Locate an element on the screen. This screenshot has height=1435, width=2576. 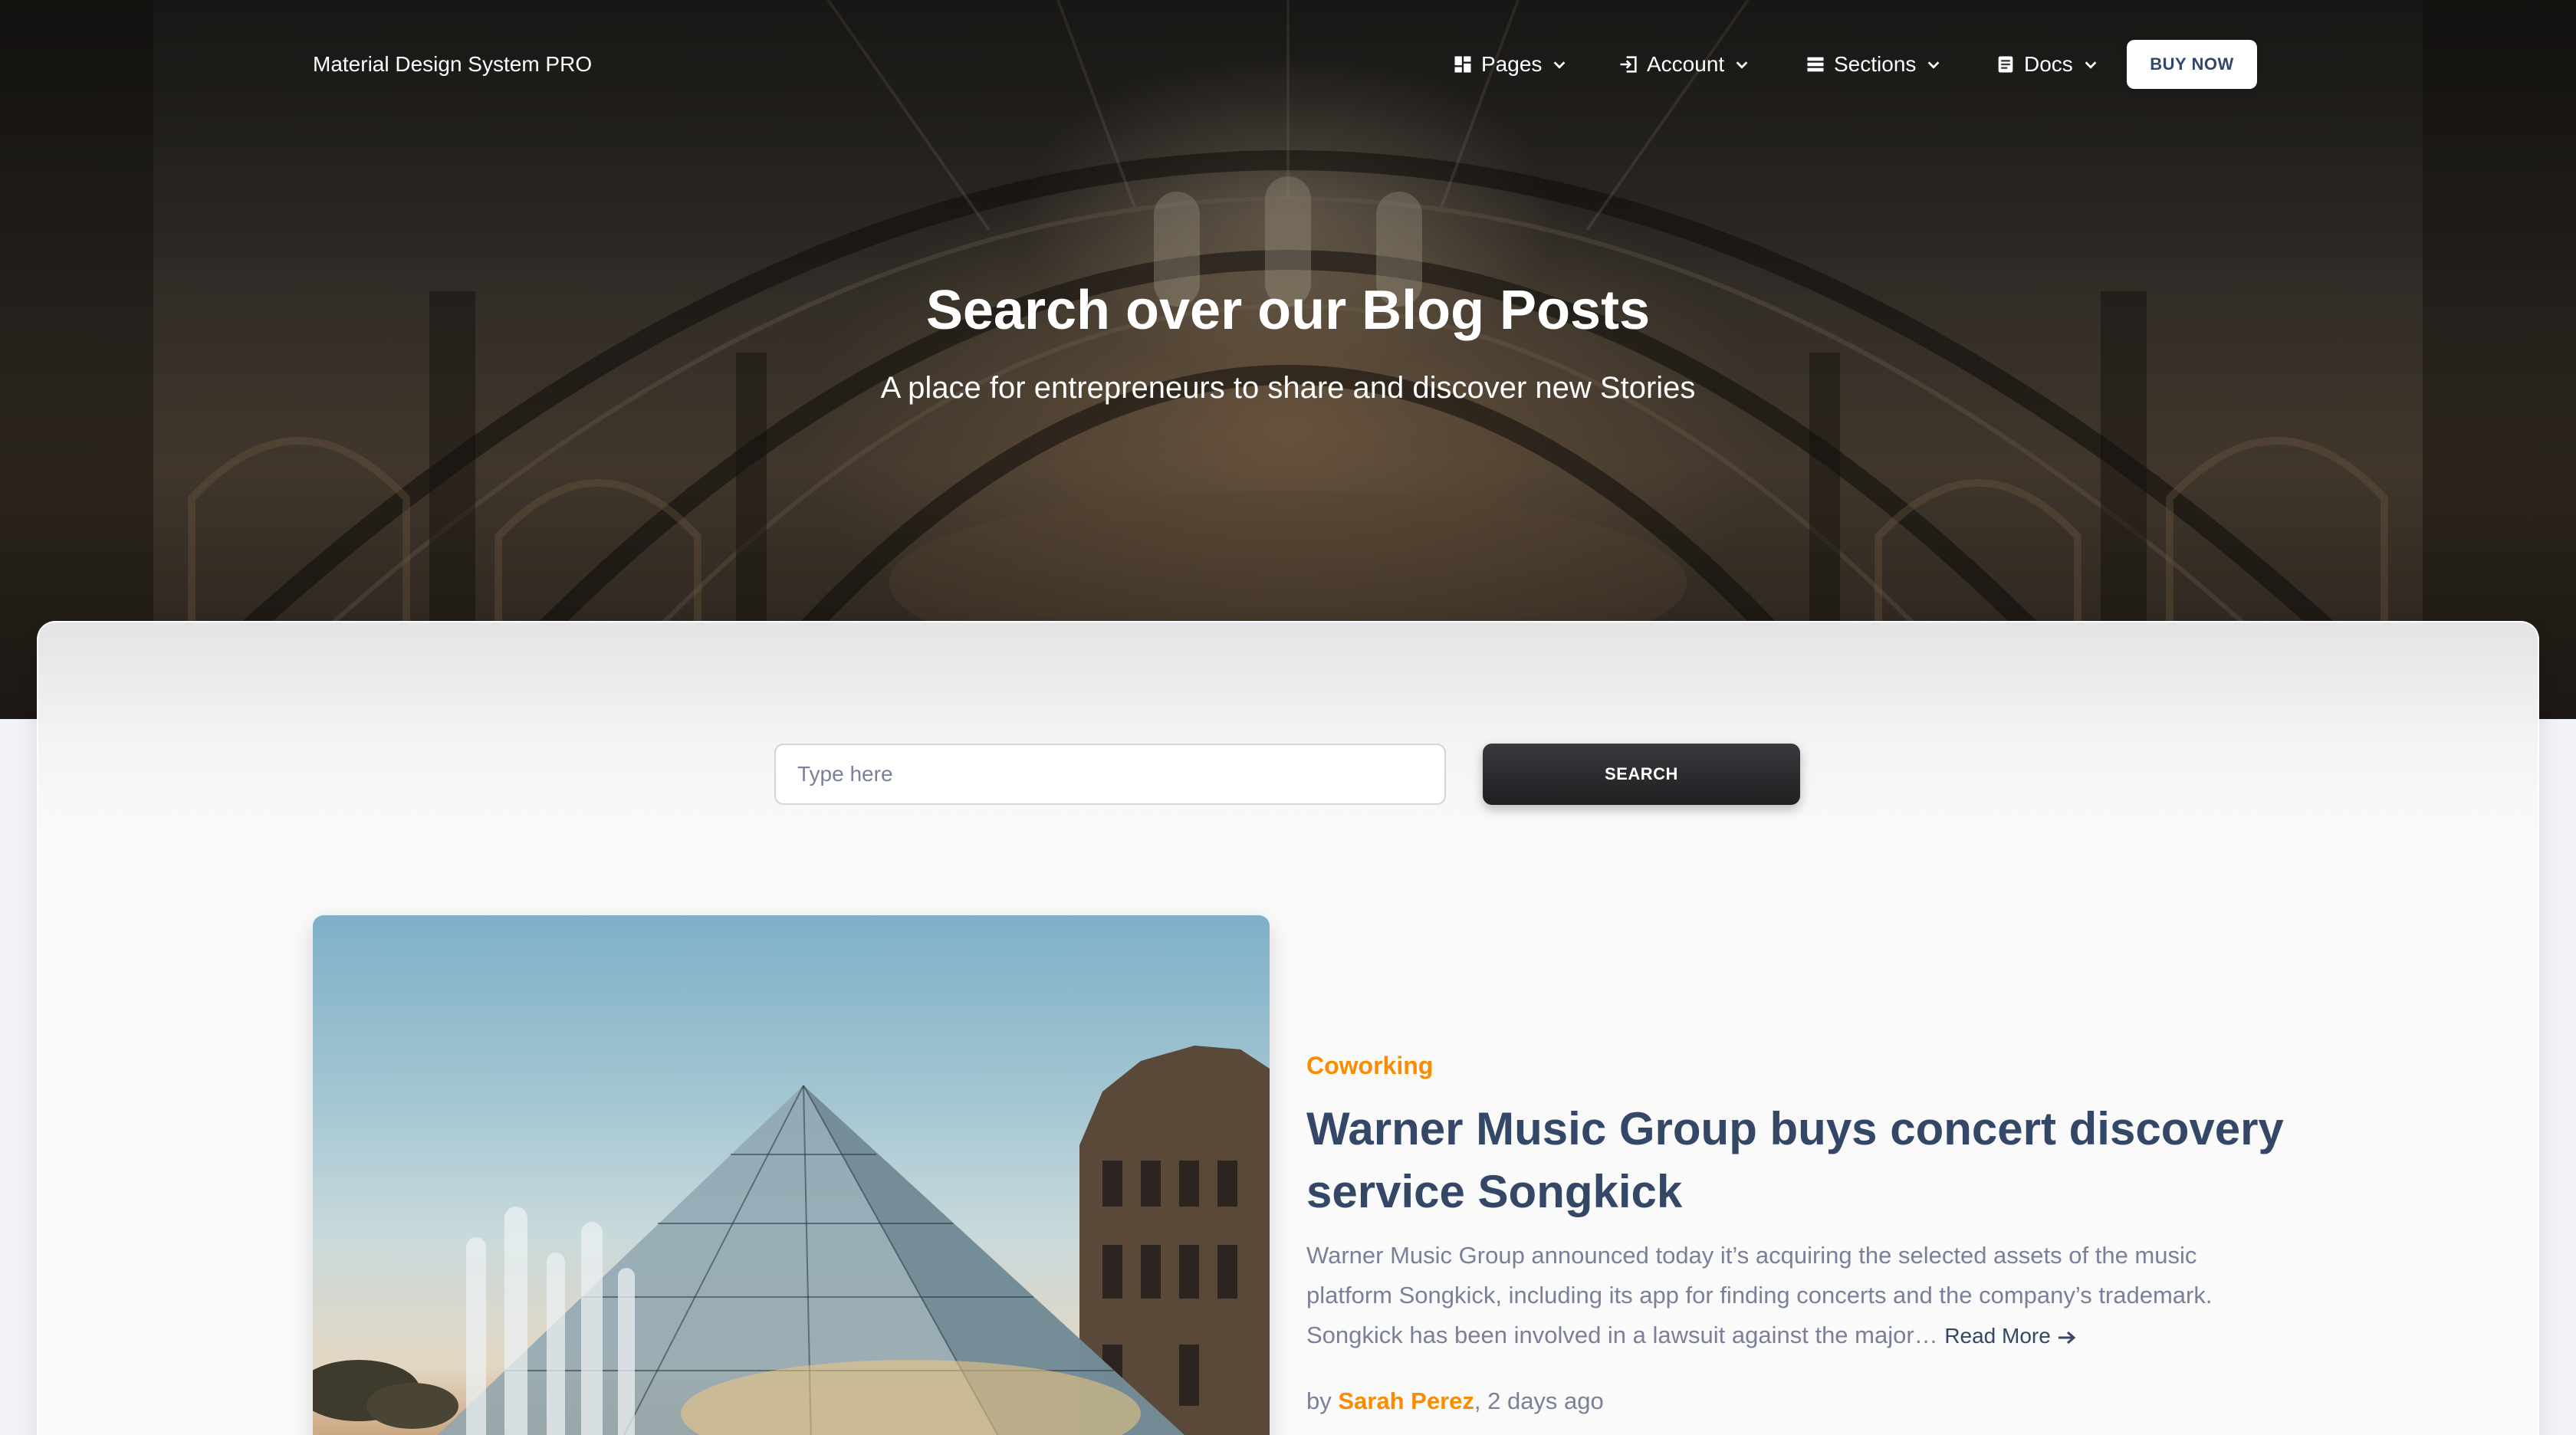
post-by: by is located at coordinates (1319, 1400).